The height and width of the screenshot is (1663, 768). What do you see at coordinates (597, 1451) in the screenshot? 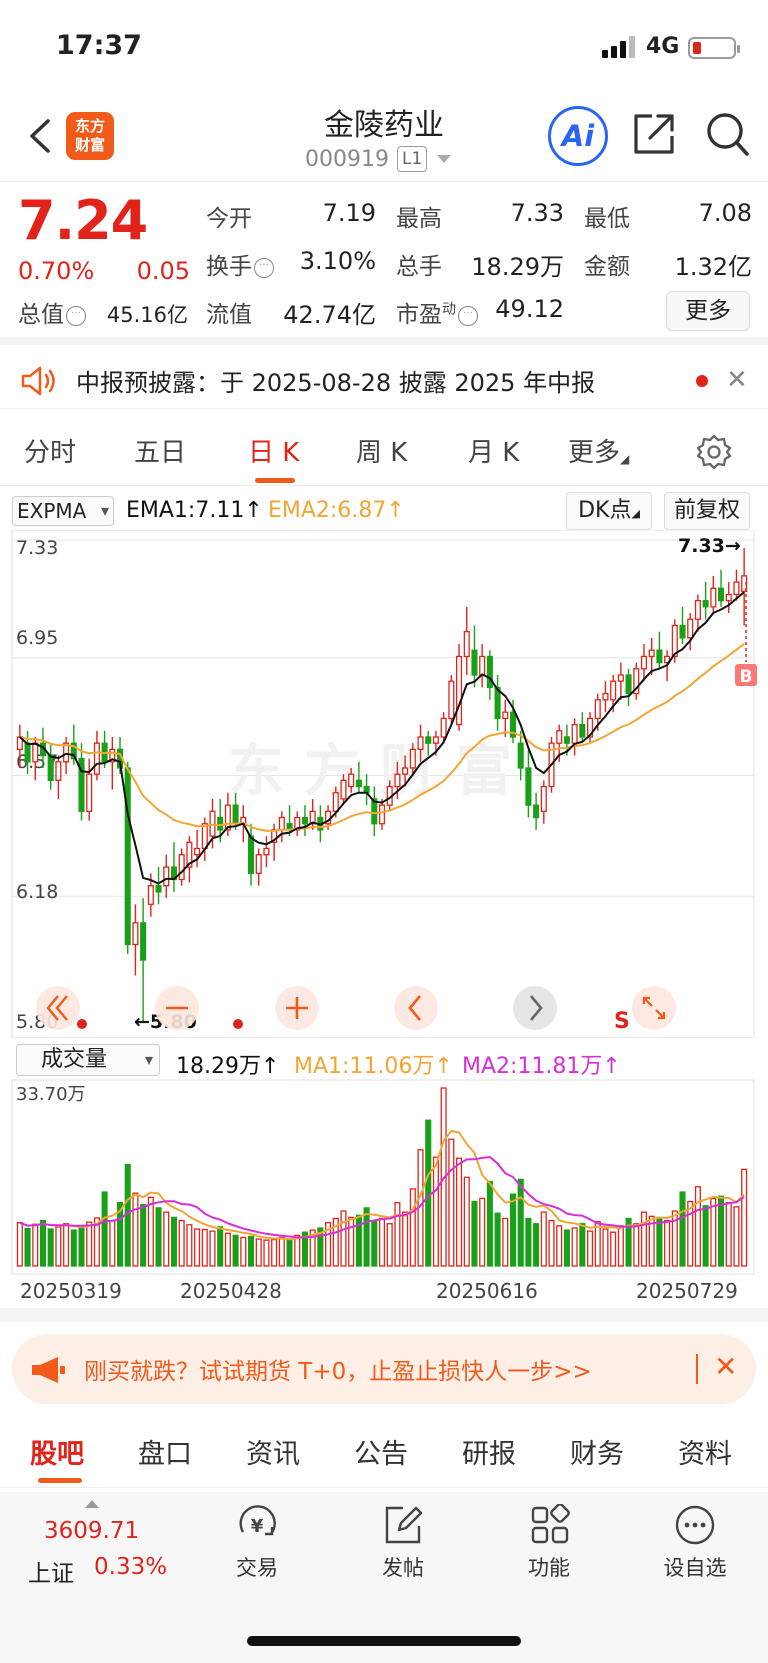
I see `tab-financials: 财务` at bounding box center [597, 1451].